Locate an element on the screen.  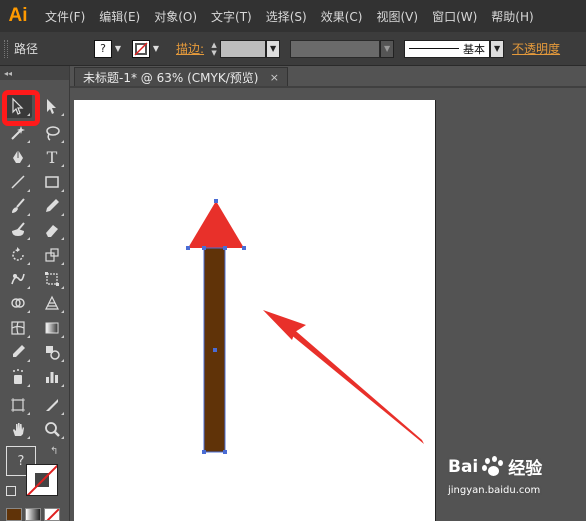
lasso-tool is located at coordinates (52, 133).